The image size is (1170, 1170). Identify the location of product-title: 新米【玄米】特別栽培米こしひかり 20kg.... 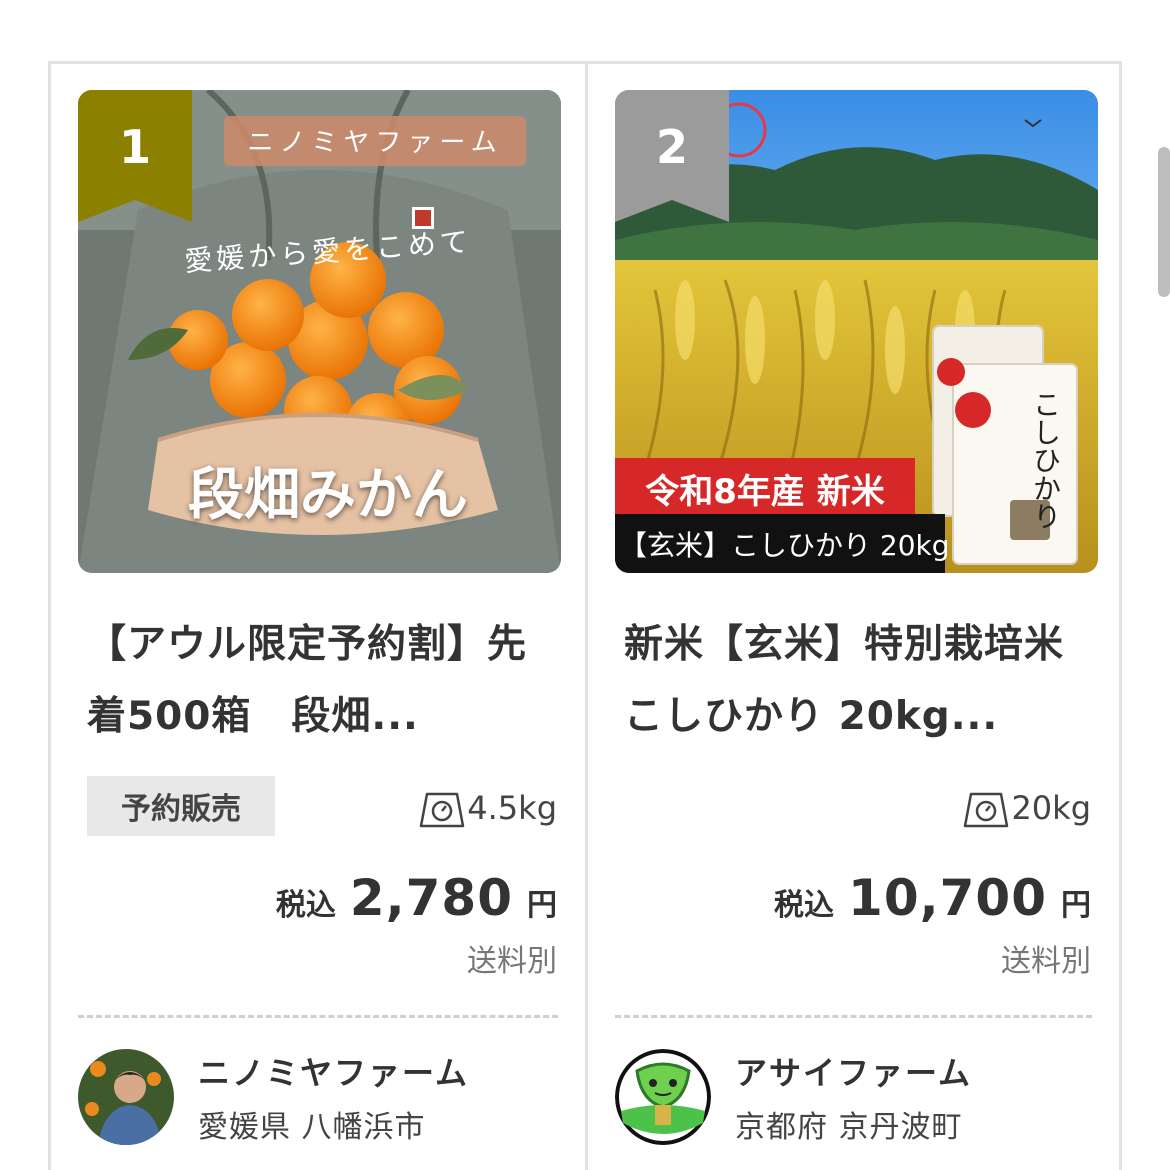
(859, 681).